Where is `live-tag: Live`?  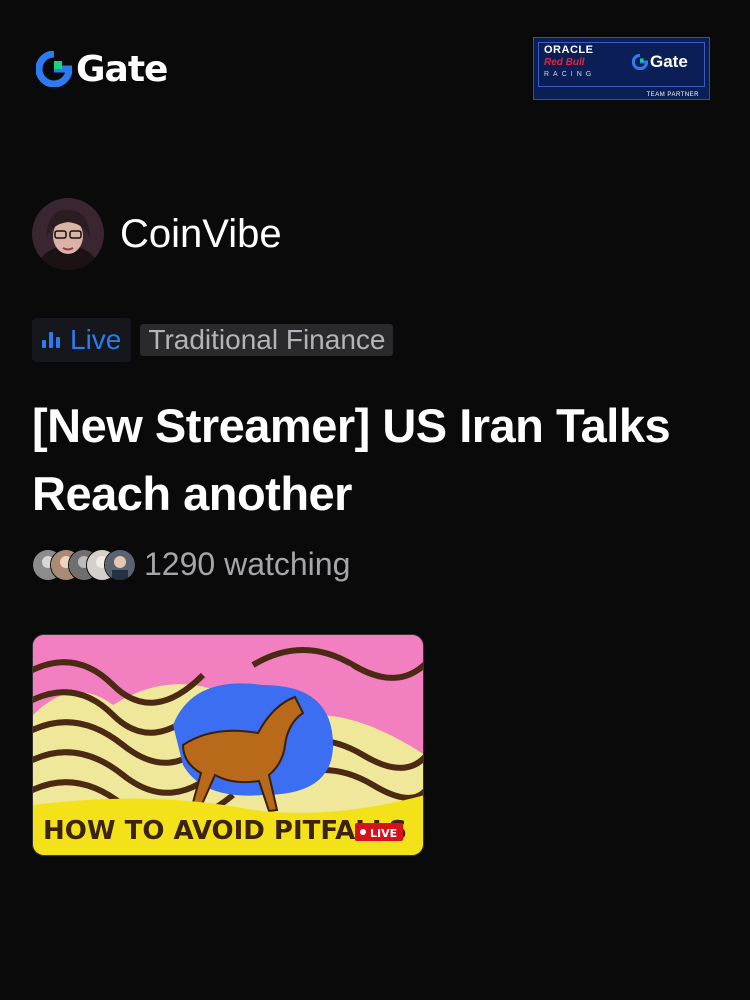
live-tag: Live is located at coordinates (82, 340).